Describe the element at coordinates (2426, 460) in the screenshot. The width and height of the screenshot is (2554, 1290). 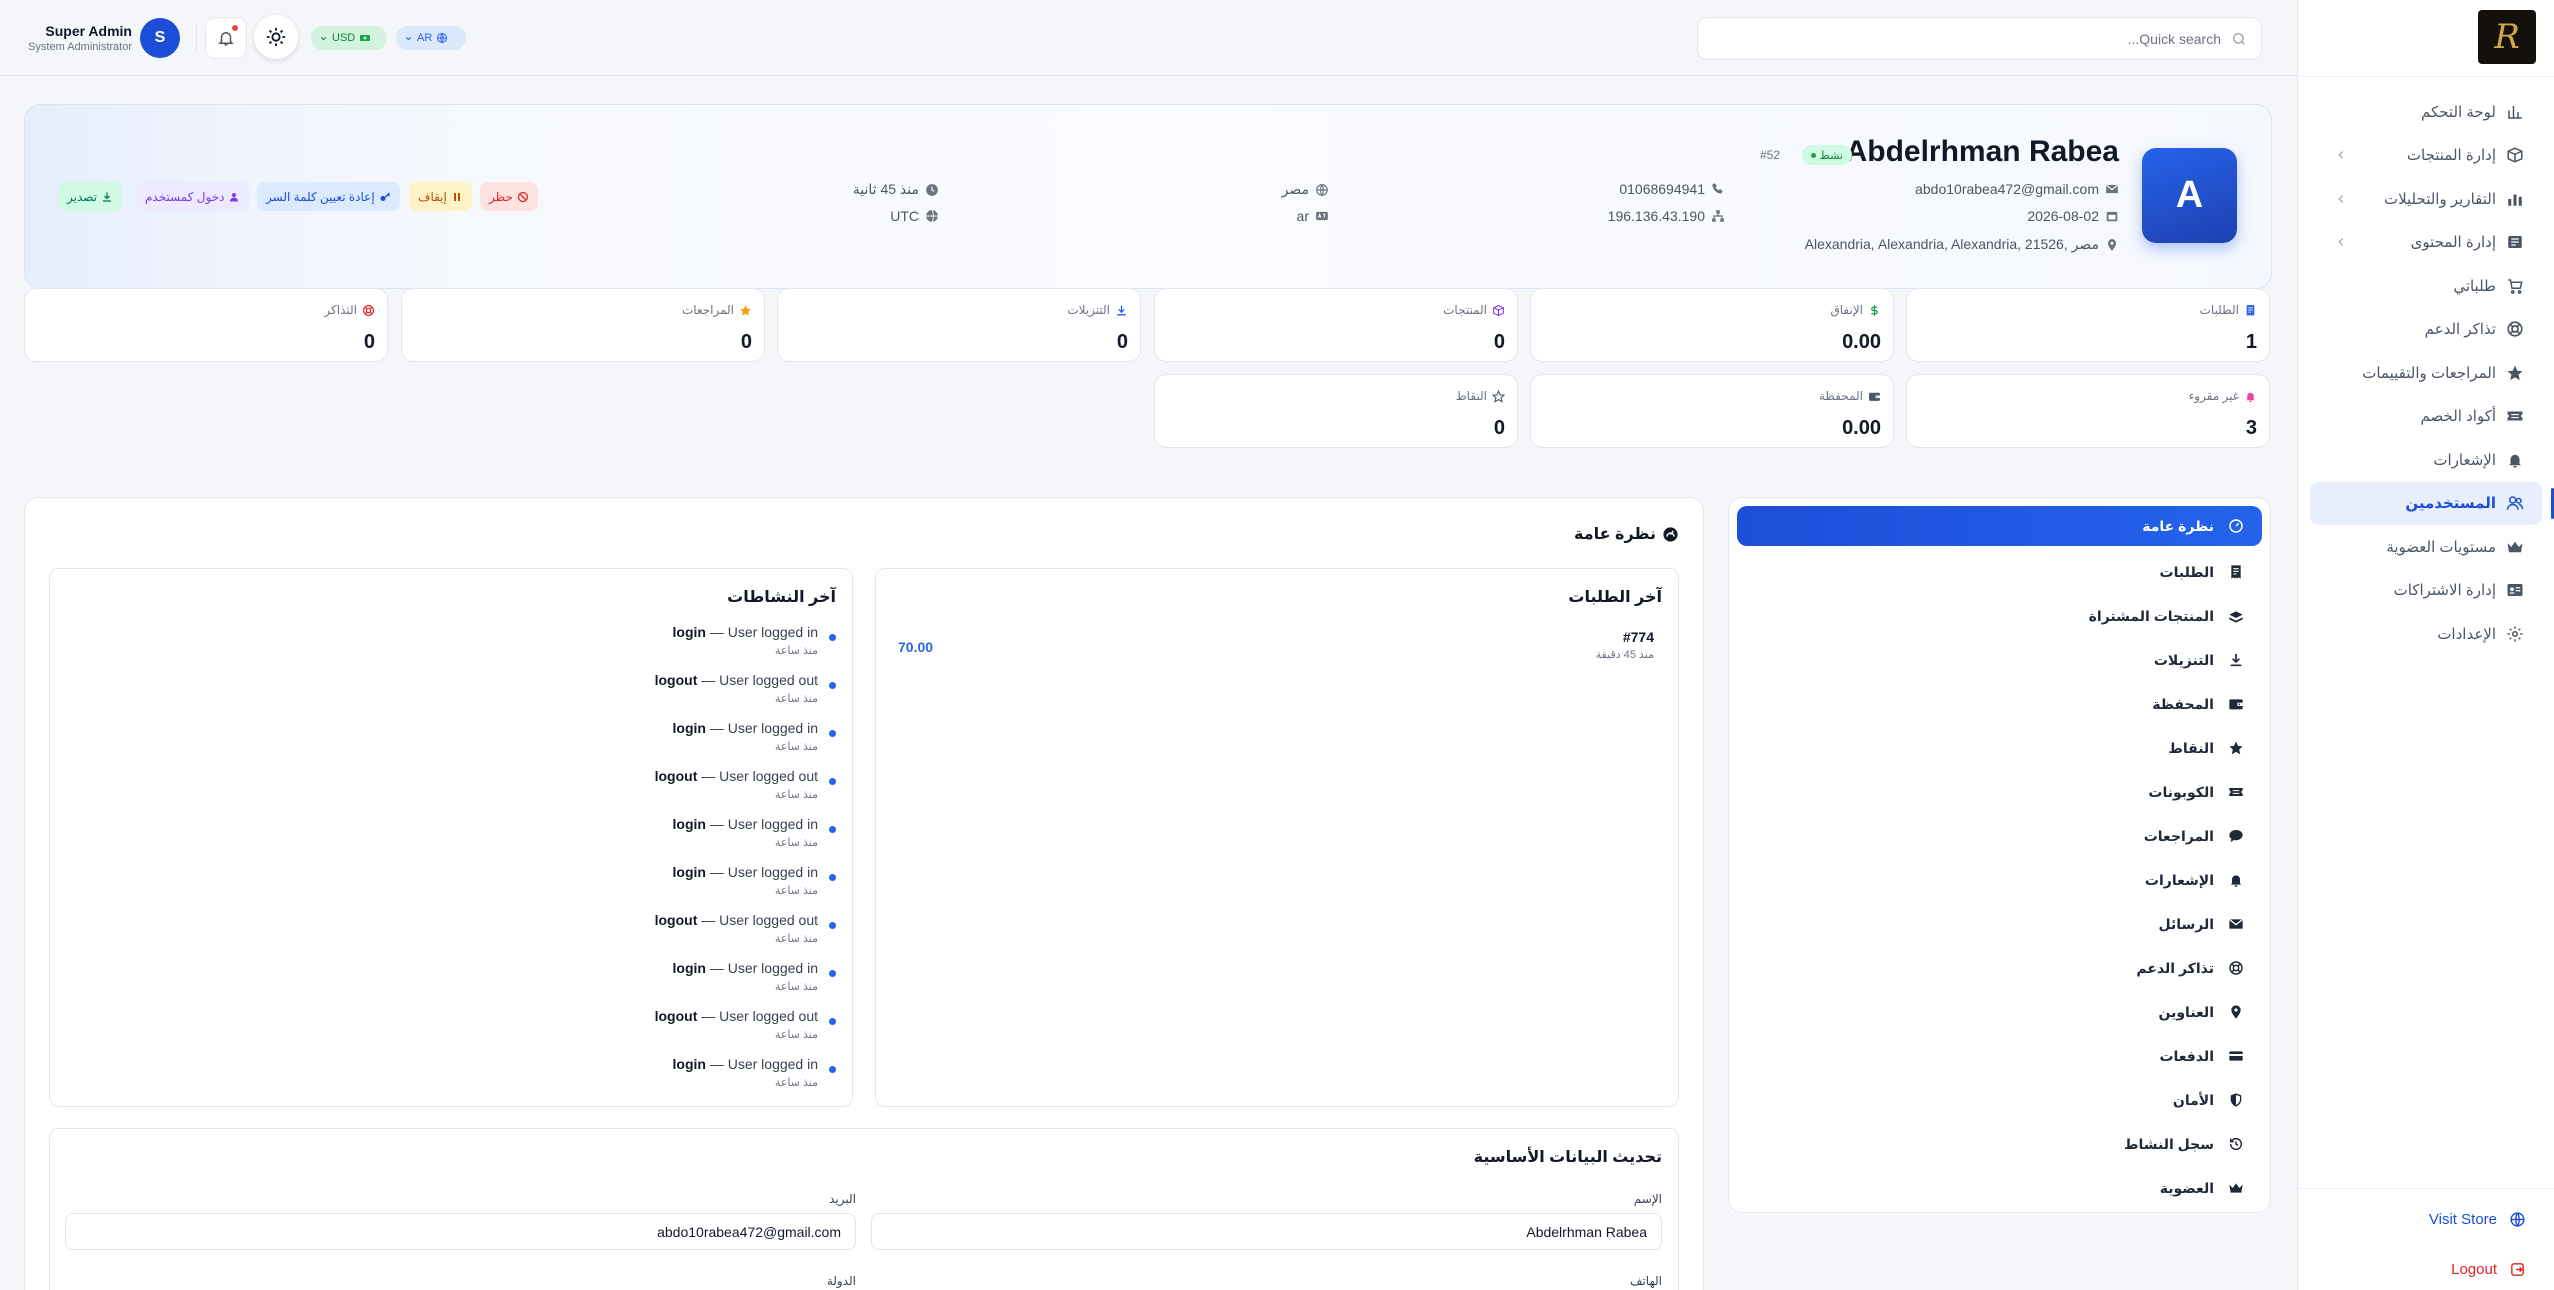
I see `sidebar-item: الإشعارات` at that location.